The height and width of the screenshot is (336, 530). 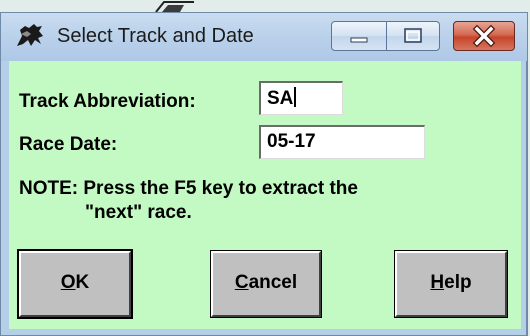 I want to click on close-button, so click(x=484, y=36).